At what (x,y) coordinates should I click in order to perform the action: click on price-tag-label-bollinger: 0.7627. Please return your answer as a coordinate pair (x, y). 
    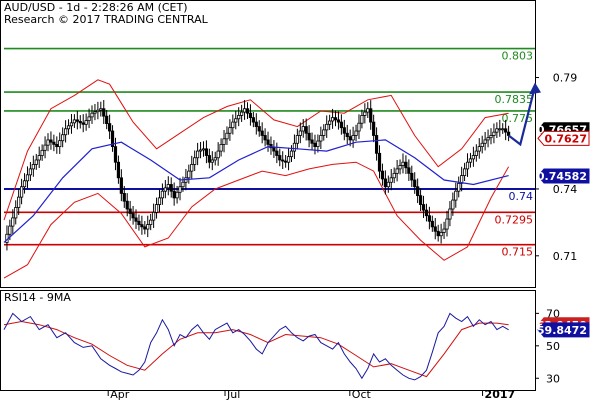
    Looking at the image, I should click on (566, 138).